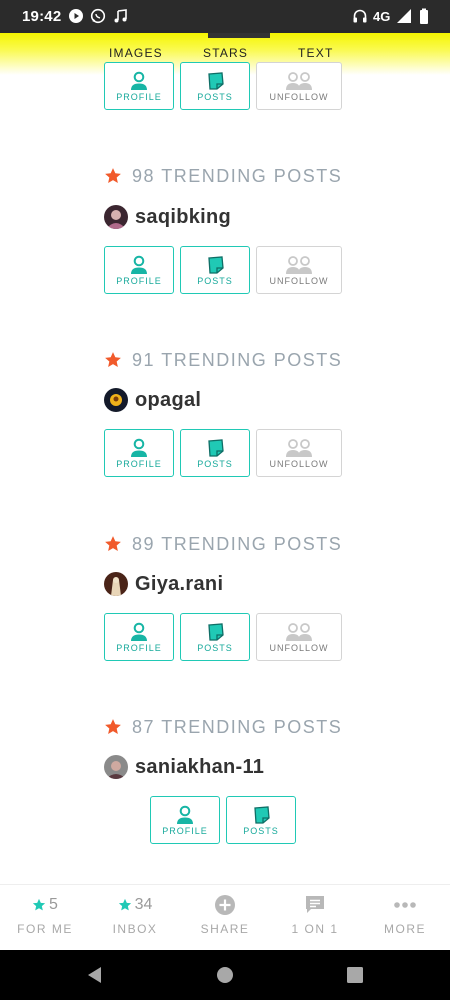 This screenshot has width=450, height=1000. I want to click on home-icon, so click(225, 975).